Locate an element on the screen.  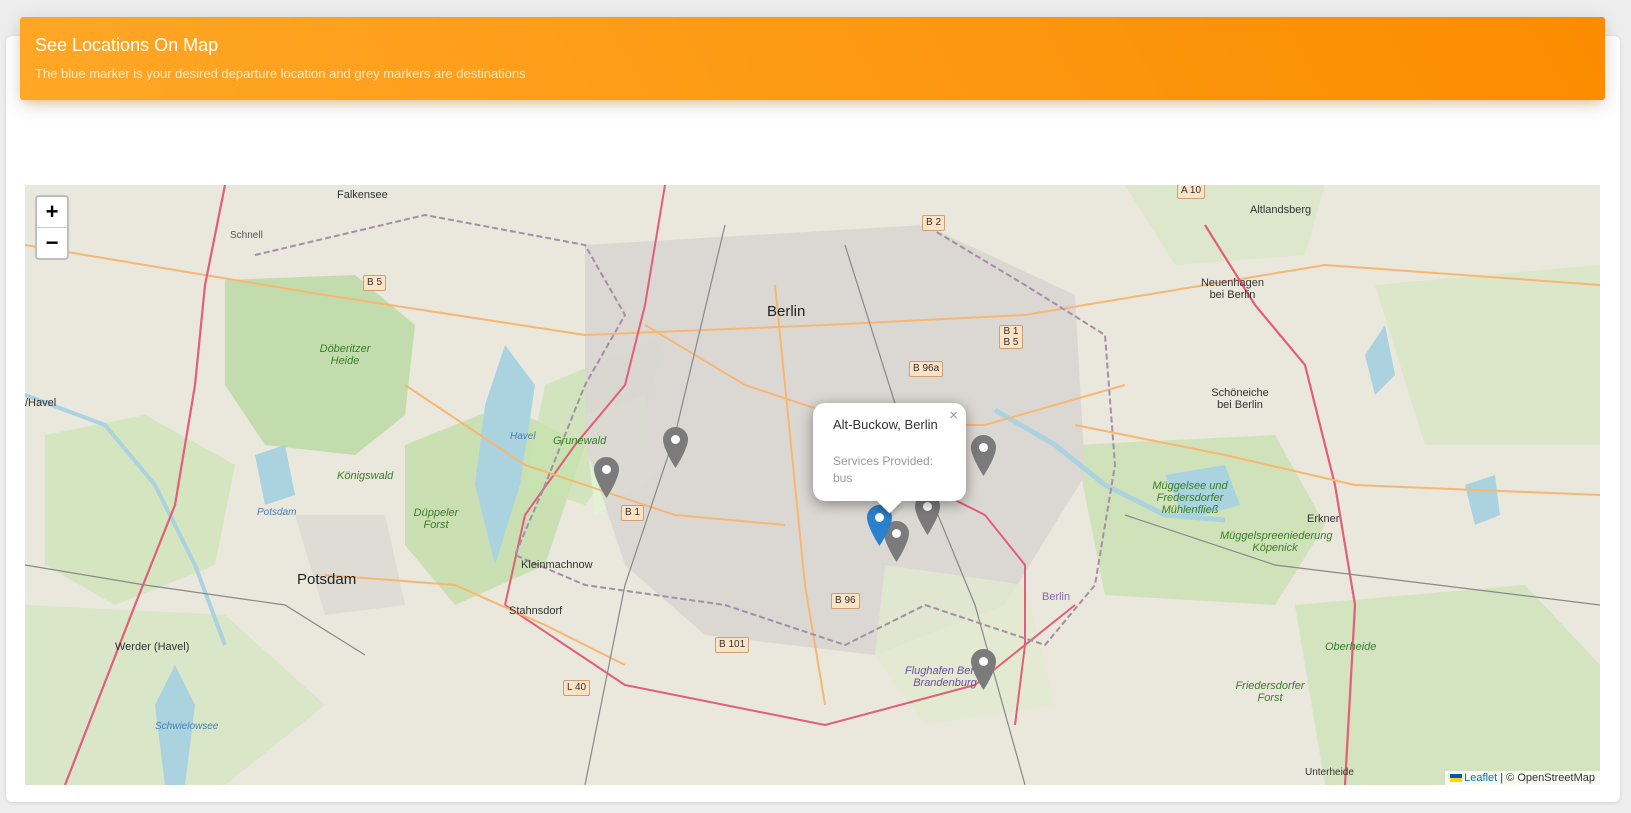
shield-l40: L 40 is located at coordinates (577, 688).